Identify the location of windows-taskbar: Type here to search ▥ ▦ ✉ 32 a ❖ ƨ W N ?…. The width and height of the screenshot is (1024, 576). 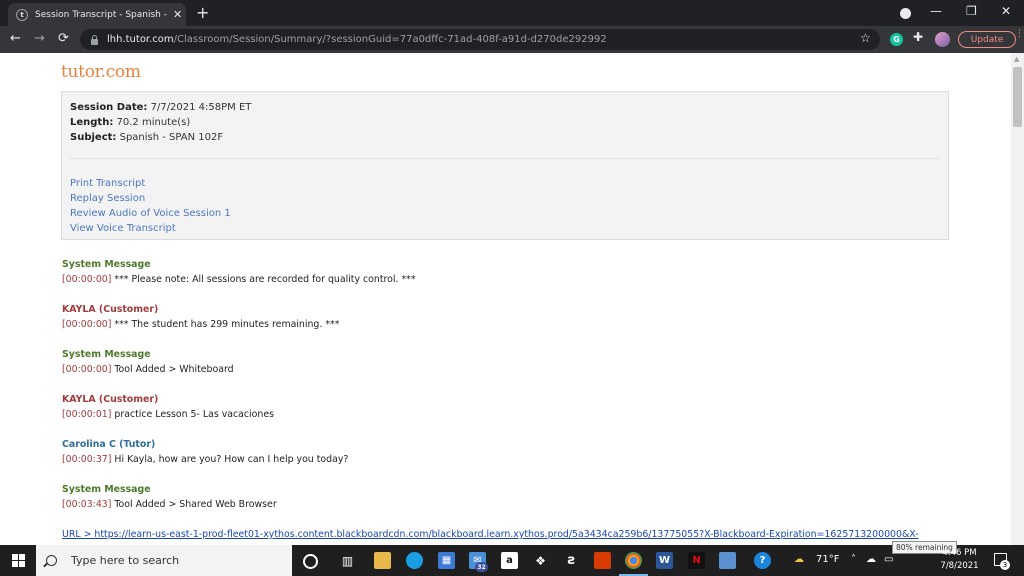
(512, 560).